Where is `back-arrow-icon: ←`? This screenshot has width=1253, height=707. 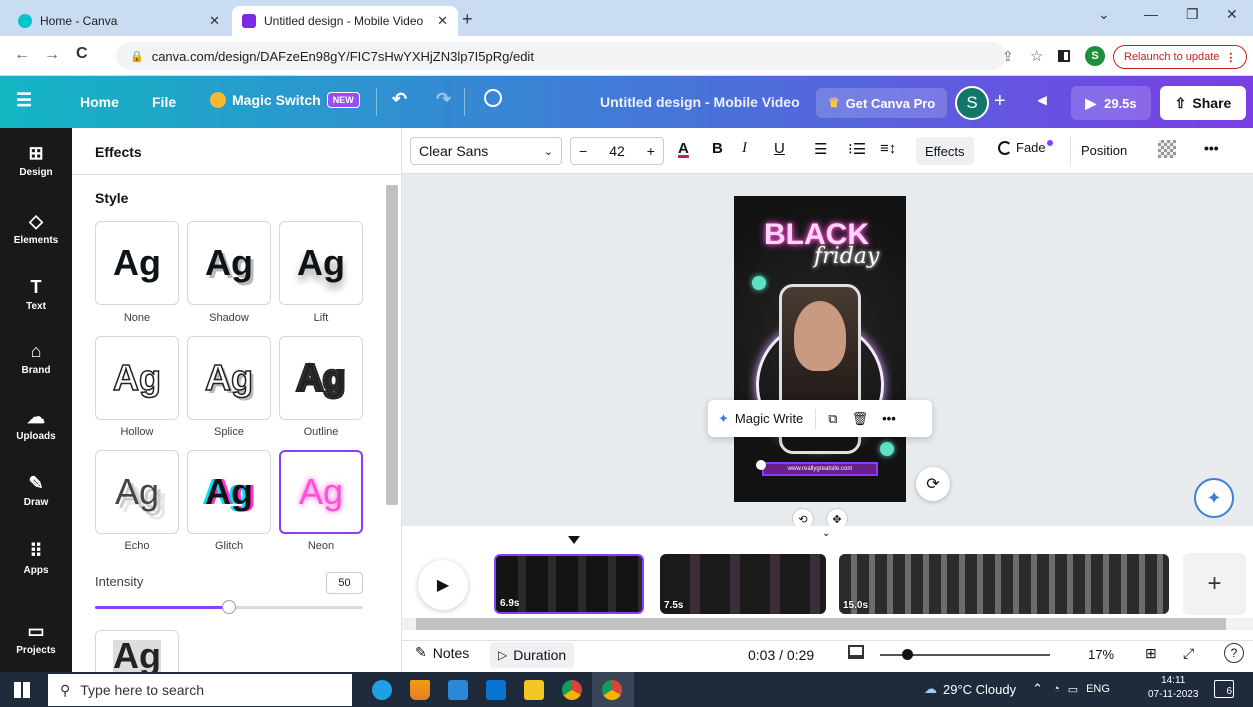 back-arrow-icon: ← is located at coordinates (22, 55).